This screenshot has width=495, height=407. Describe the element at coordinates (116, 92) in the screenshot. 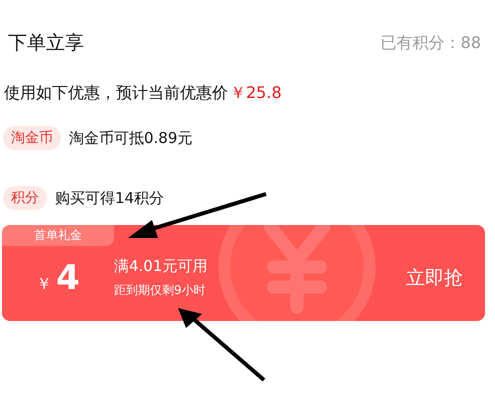

I see `discount-summary: 使用如下优惠，预计当前优惠价` at that location.